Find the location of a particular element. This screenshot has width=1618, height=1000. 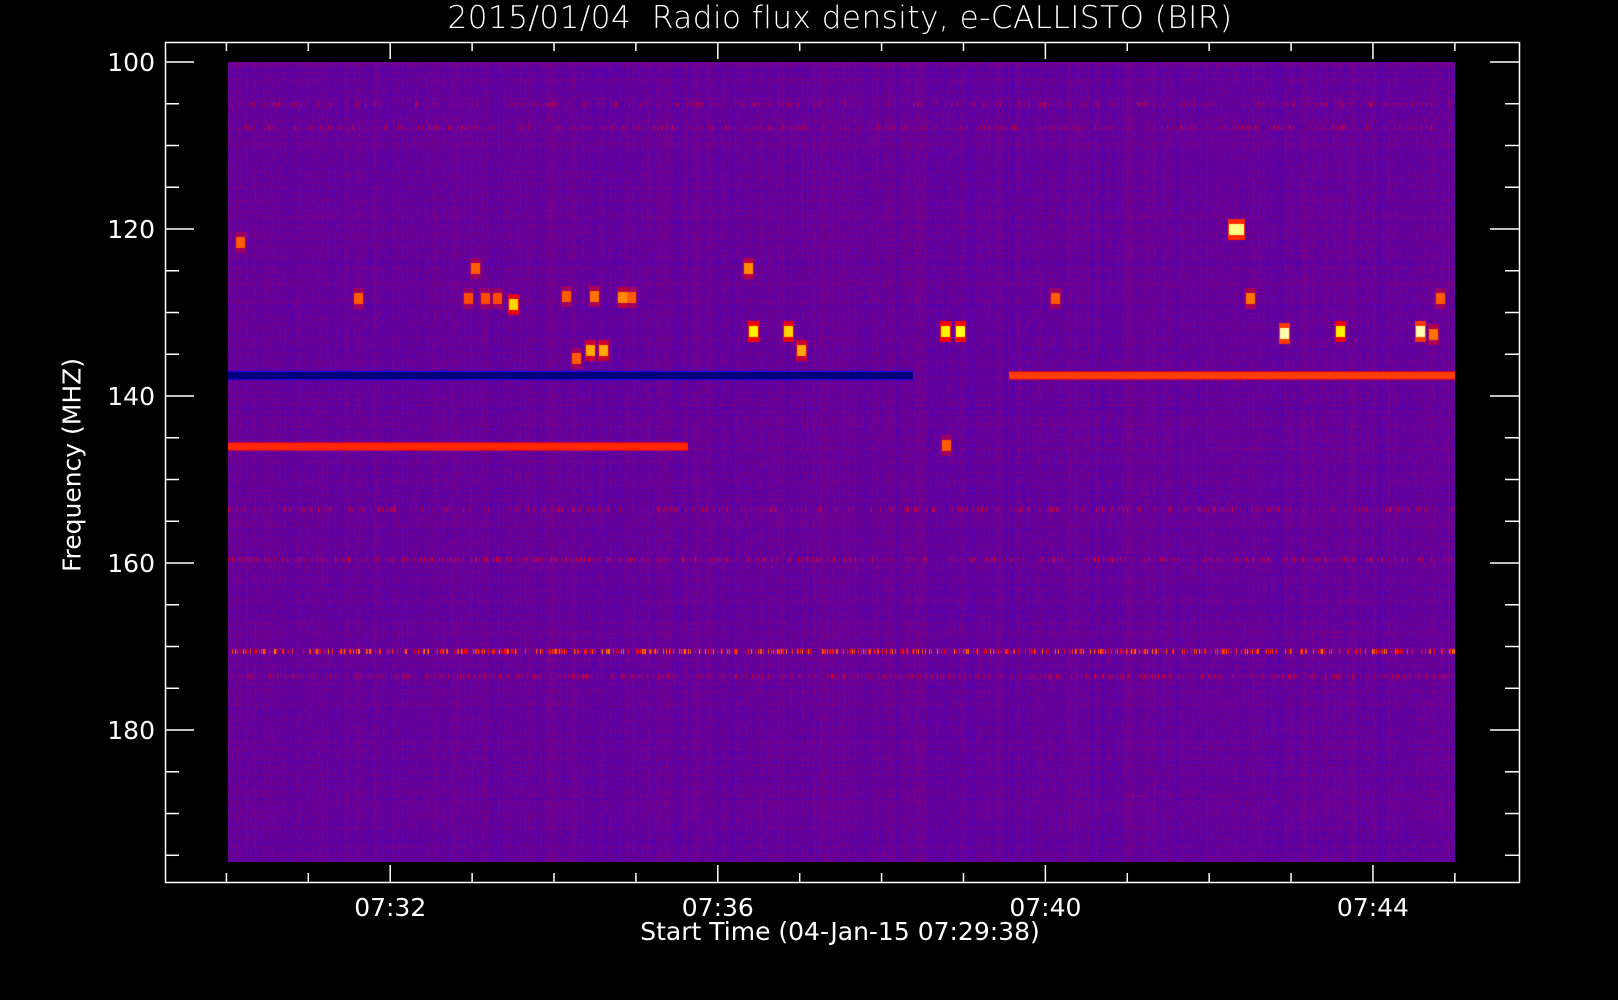

x-axis-label: Start Time (04-Jan-15 07:29:38) is located at coordinates (840, 931).